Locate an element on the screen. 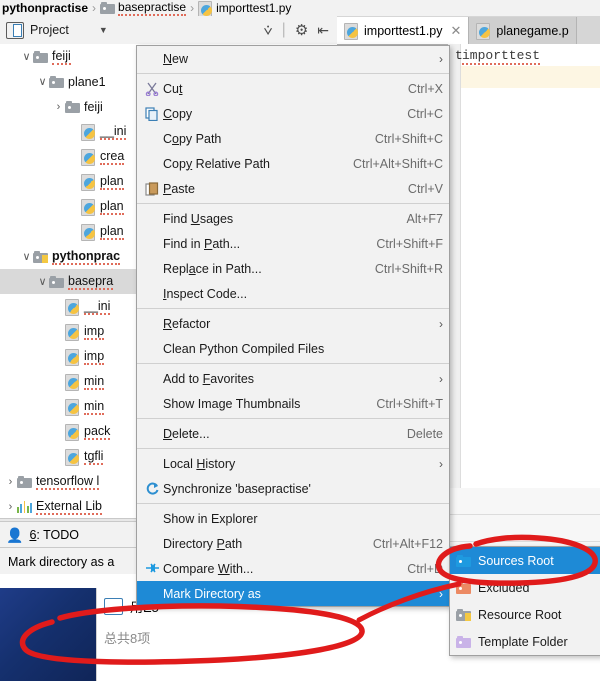 The width and height of the screenshot is (600, 681). chevron-down-icon: ▼ is located at coordinates (103, 30).